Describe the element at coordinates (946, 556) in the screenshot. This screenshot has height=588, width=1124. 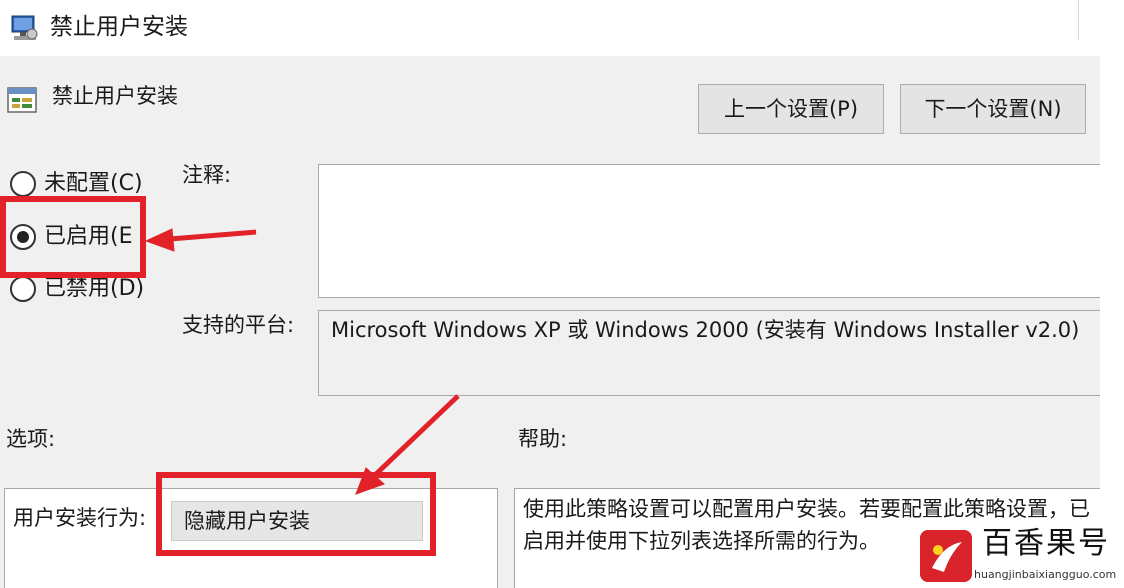
I see `watermark-logo-icon` at that location.